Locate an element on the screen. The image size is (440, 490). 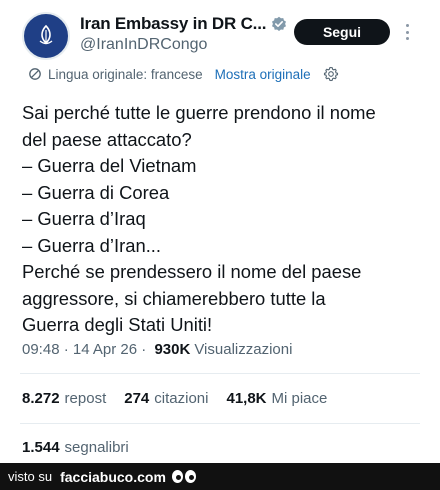
likes-label: Mi piace is located at coordinates (299, 398).